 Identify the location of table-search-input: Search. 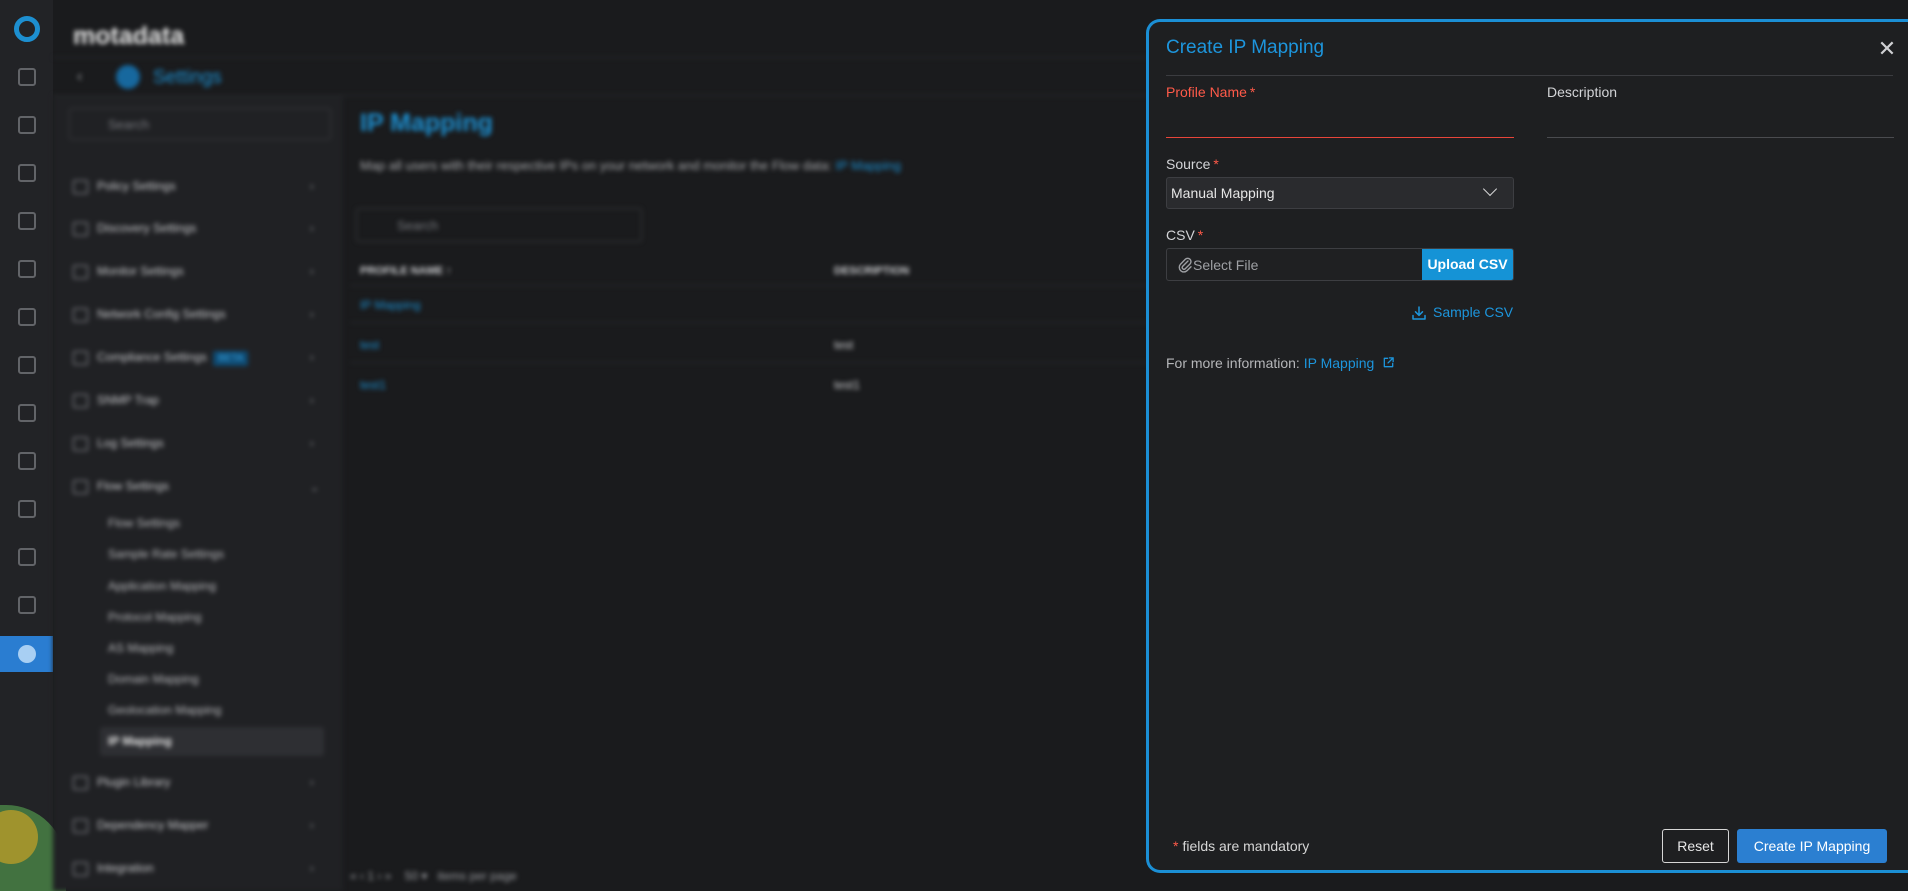
(499, 225).